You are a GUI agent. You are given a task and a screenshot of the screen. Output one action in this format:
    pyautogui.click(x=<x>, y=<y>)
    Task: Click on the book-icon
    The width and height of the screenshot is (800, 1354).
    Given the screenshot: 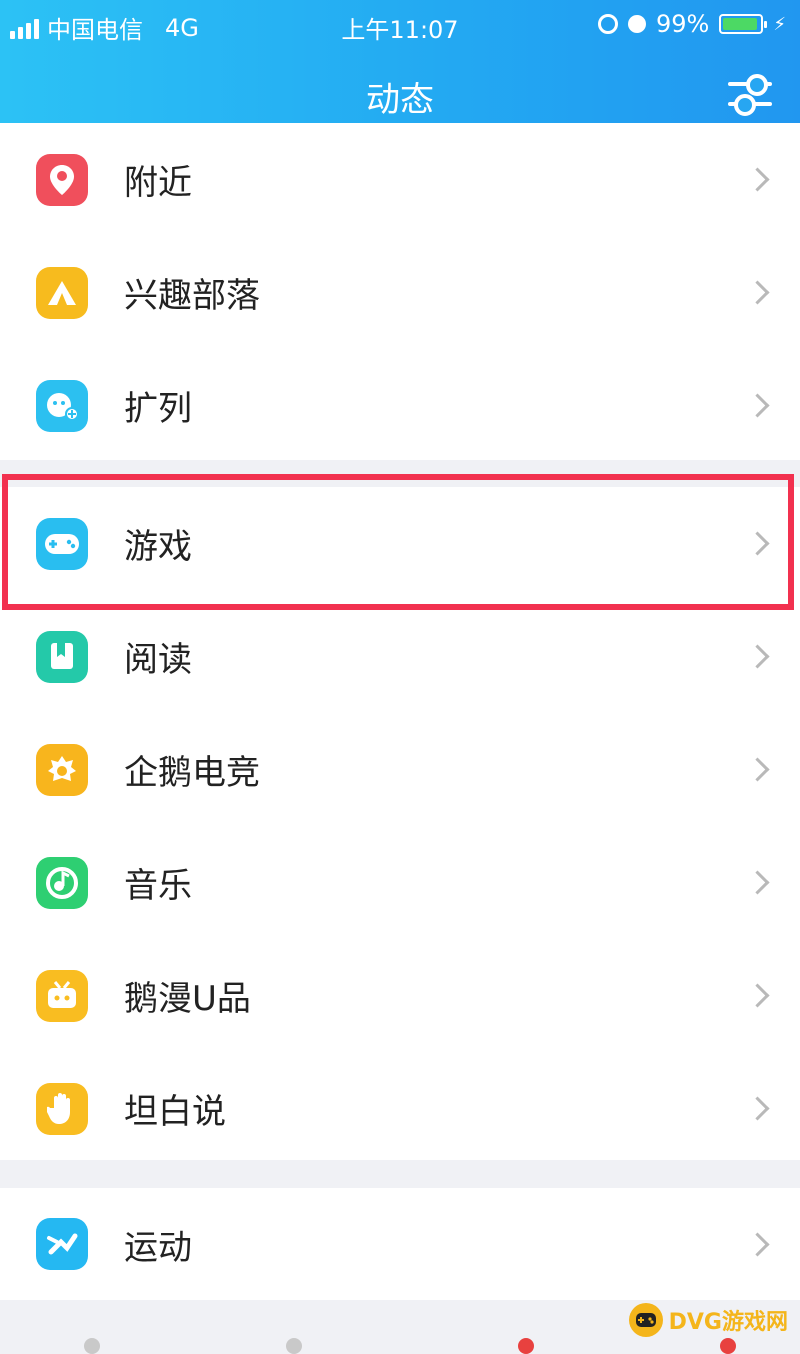 What is the action you would take?
    pyautogui.click(x=62, y=656)
    